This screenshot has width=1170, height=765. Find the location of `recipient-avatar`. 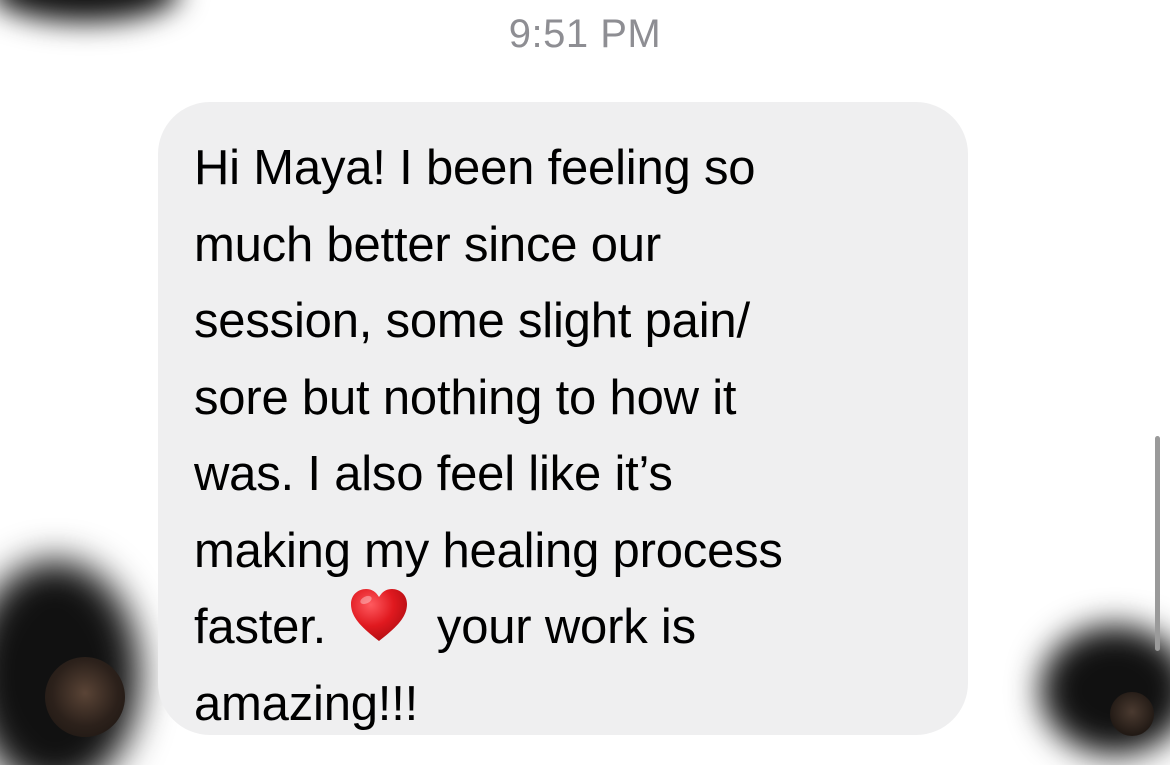

recipient-avatar is located at coordinates (1132, 714).